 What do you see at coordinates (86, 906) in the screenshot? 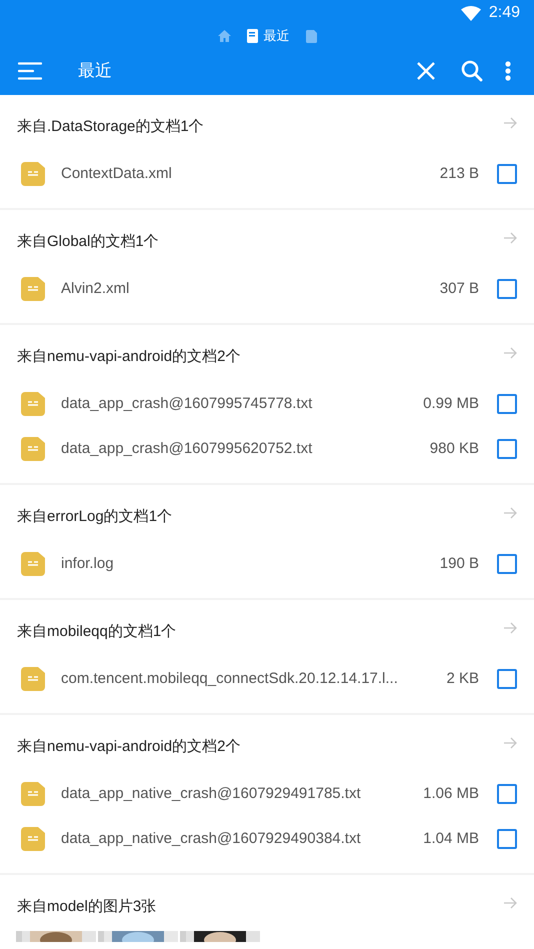
I see `group-title: 来自model的图片3张` at bounding box center [86, 906].